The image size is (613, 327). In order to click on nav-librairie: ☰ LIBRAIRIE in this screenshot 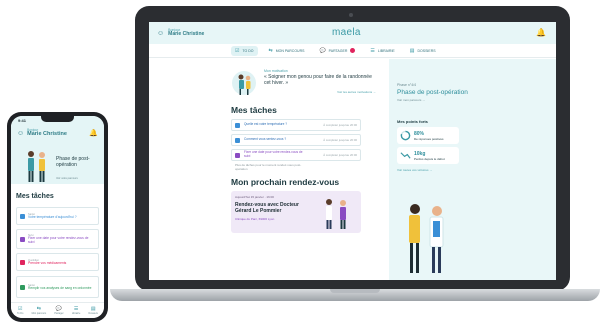, I will do `click(382, 51)`.